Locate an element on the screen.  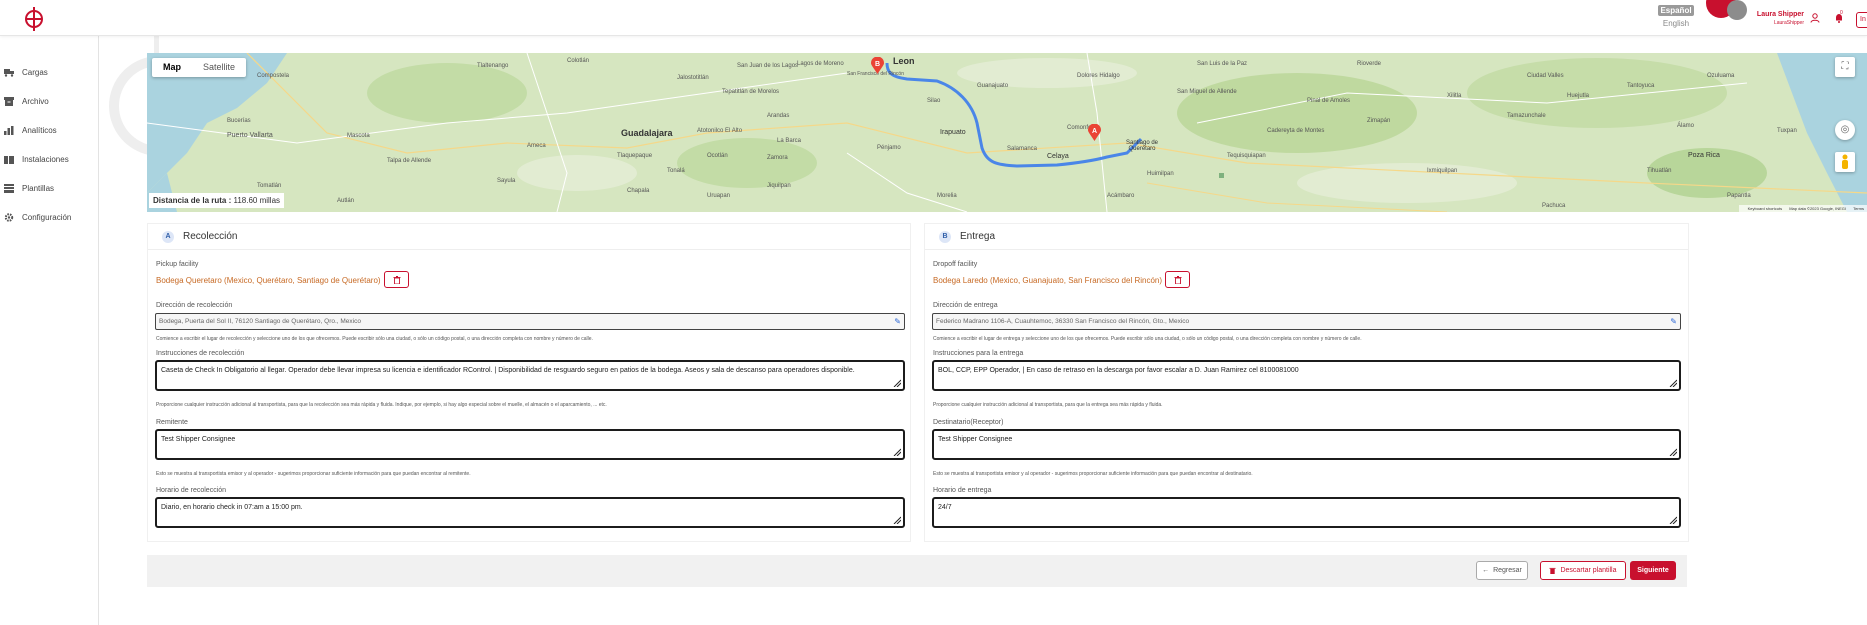
map-label-city: Ciudad Valles is located at coordinates (1545, 76).